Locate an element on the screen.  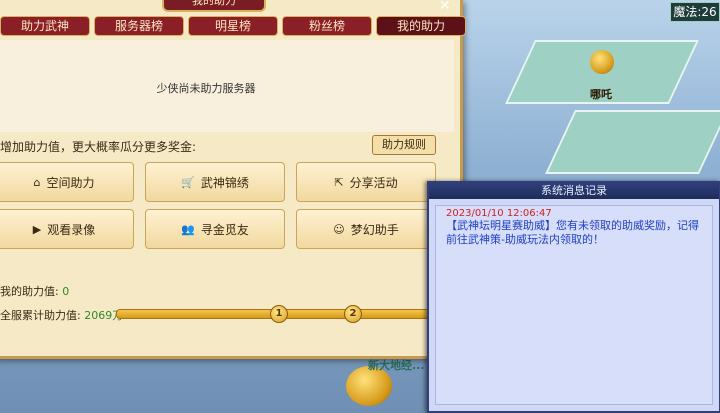
window-title: 我的助力 is located at coordinates (214, 6).